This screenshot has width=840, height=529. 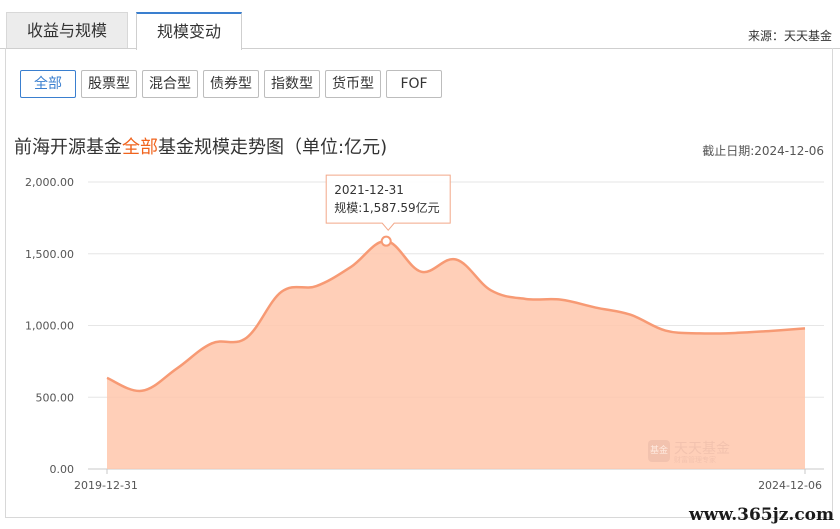 What do you see at coordinates (386, 207) in the screenshot?
I see `tooltip-value: 规模:1,587.59亿元` at bounding box center [386, 207].